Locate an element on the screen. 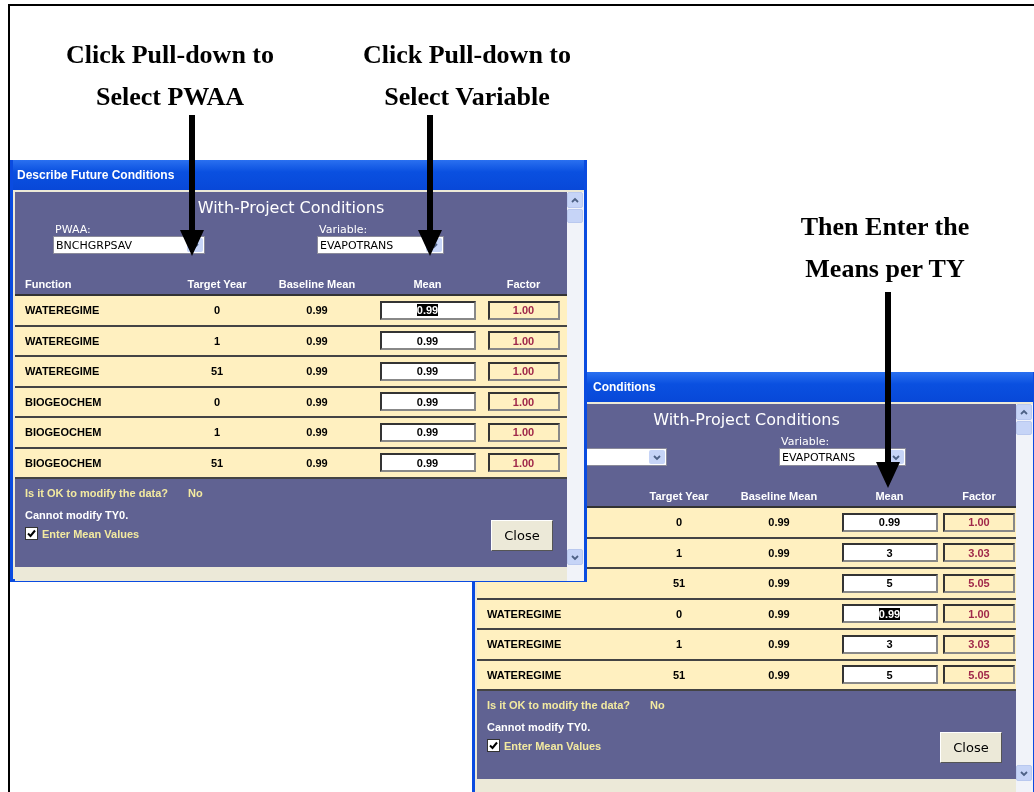 This screenshot has width=1034, height=792. modify-answer: No is located at coordinates (195, 493).